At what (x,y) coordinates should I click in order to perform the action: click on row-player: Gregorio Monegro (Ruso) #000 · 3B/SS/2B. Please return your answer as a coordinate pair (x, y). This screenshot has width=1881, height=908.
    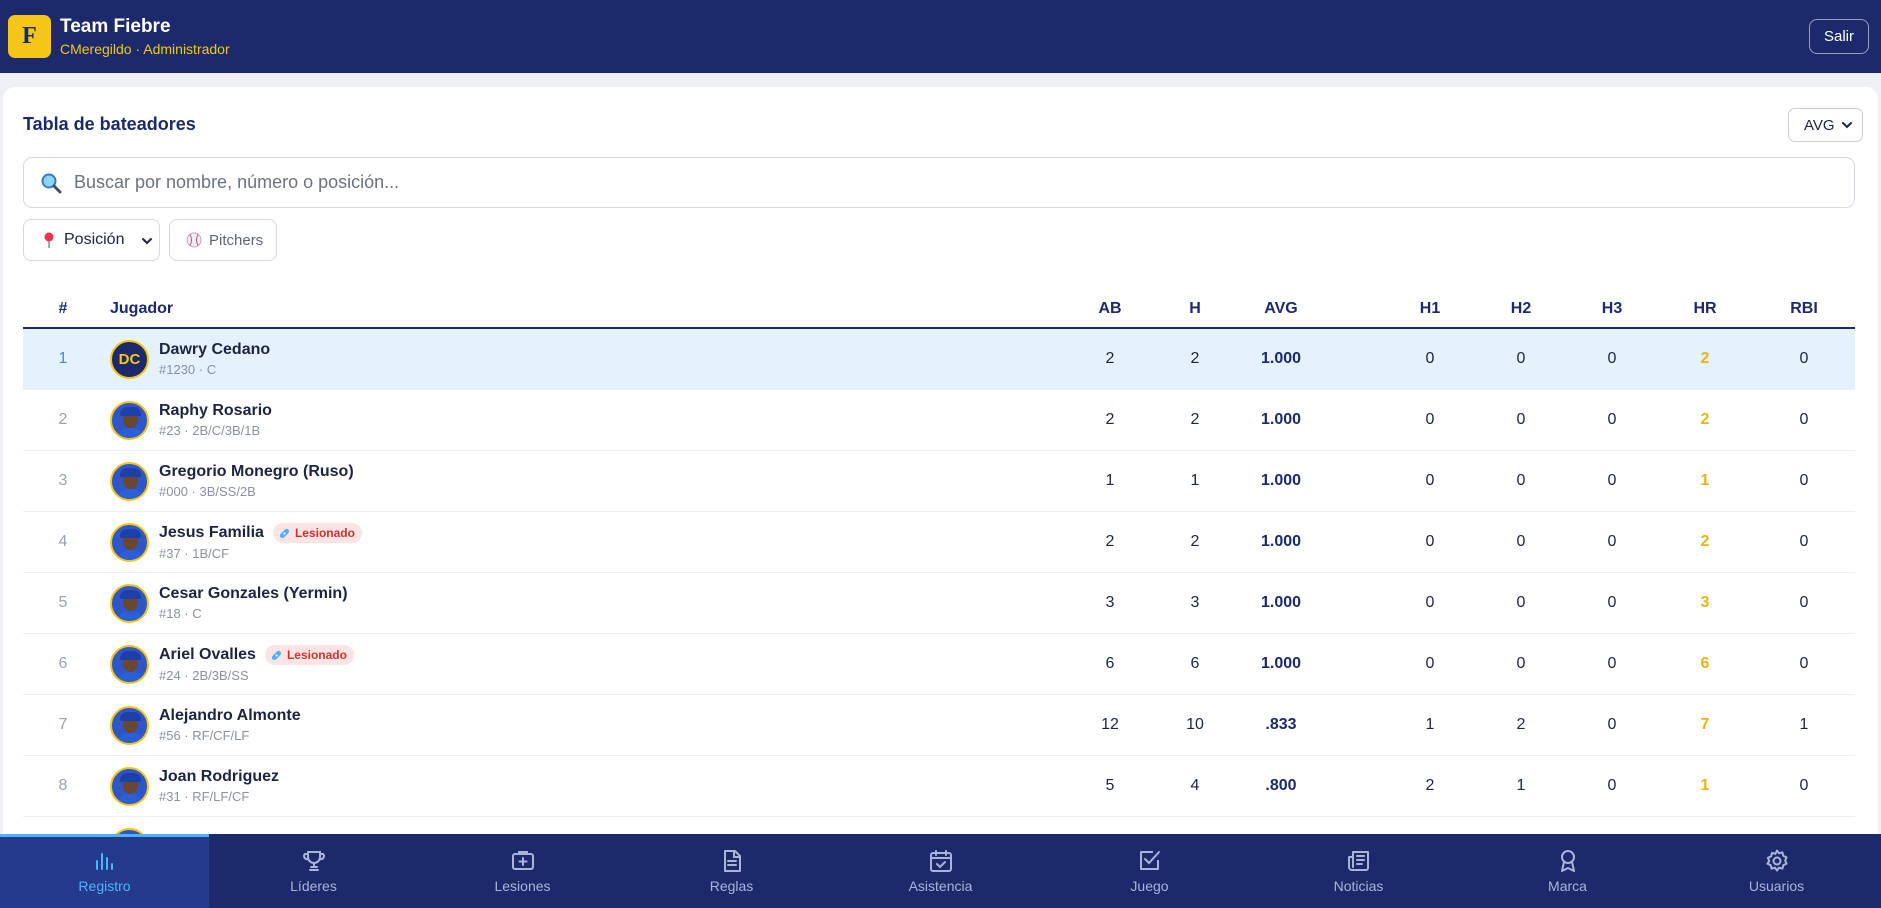
    Looking at the image, I should click on (510, 481).